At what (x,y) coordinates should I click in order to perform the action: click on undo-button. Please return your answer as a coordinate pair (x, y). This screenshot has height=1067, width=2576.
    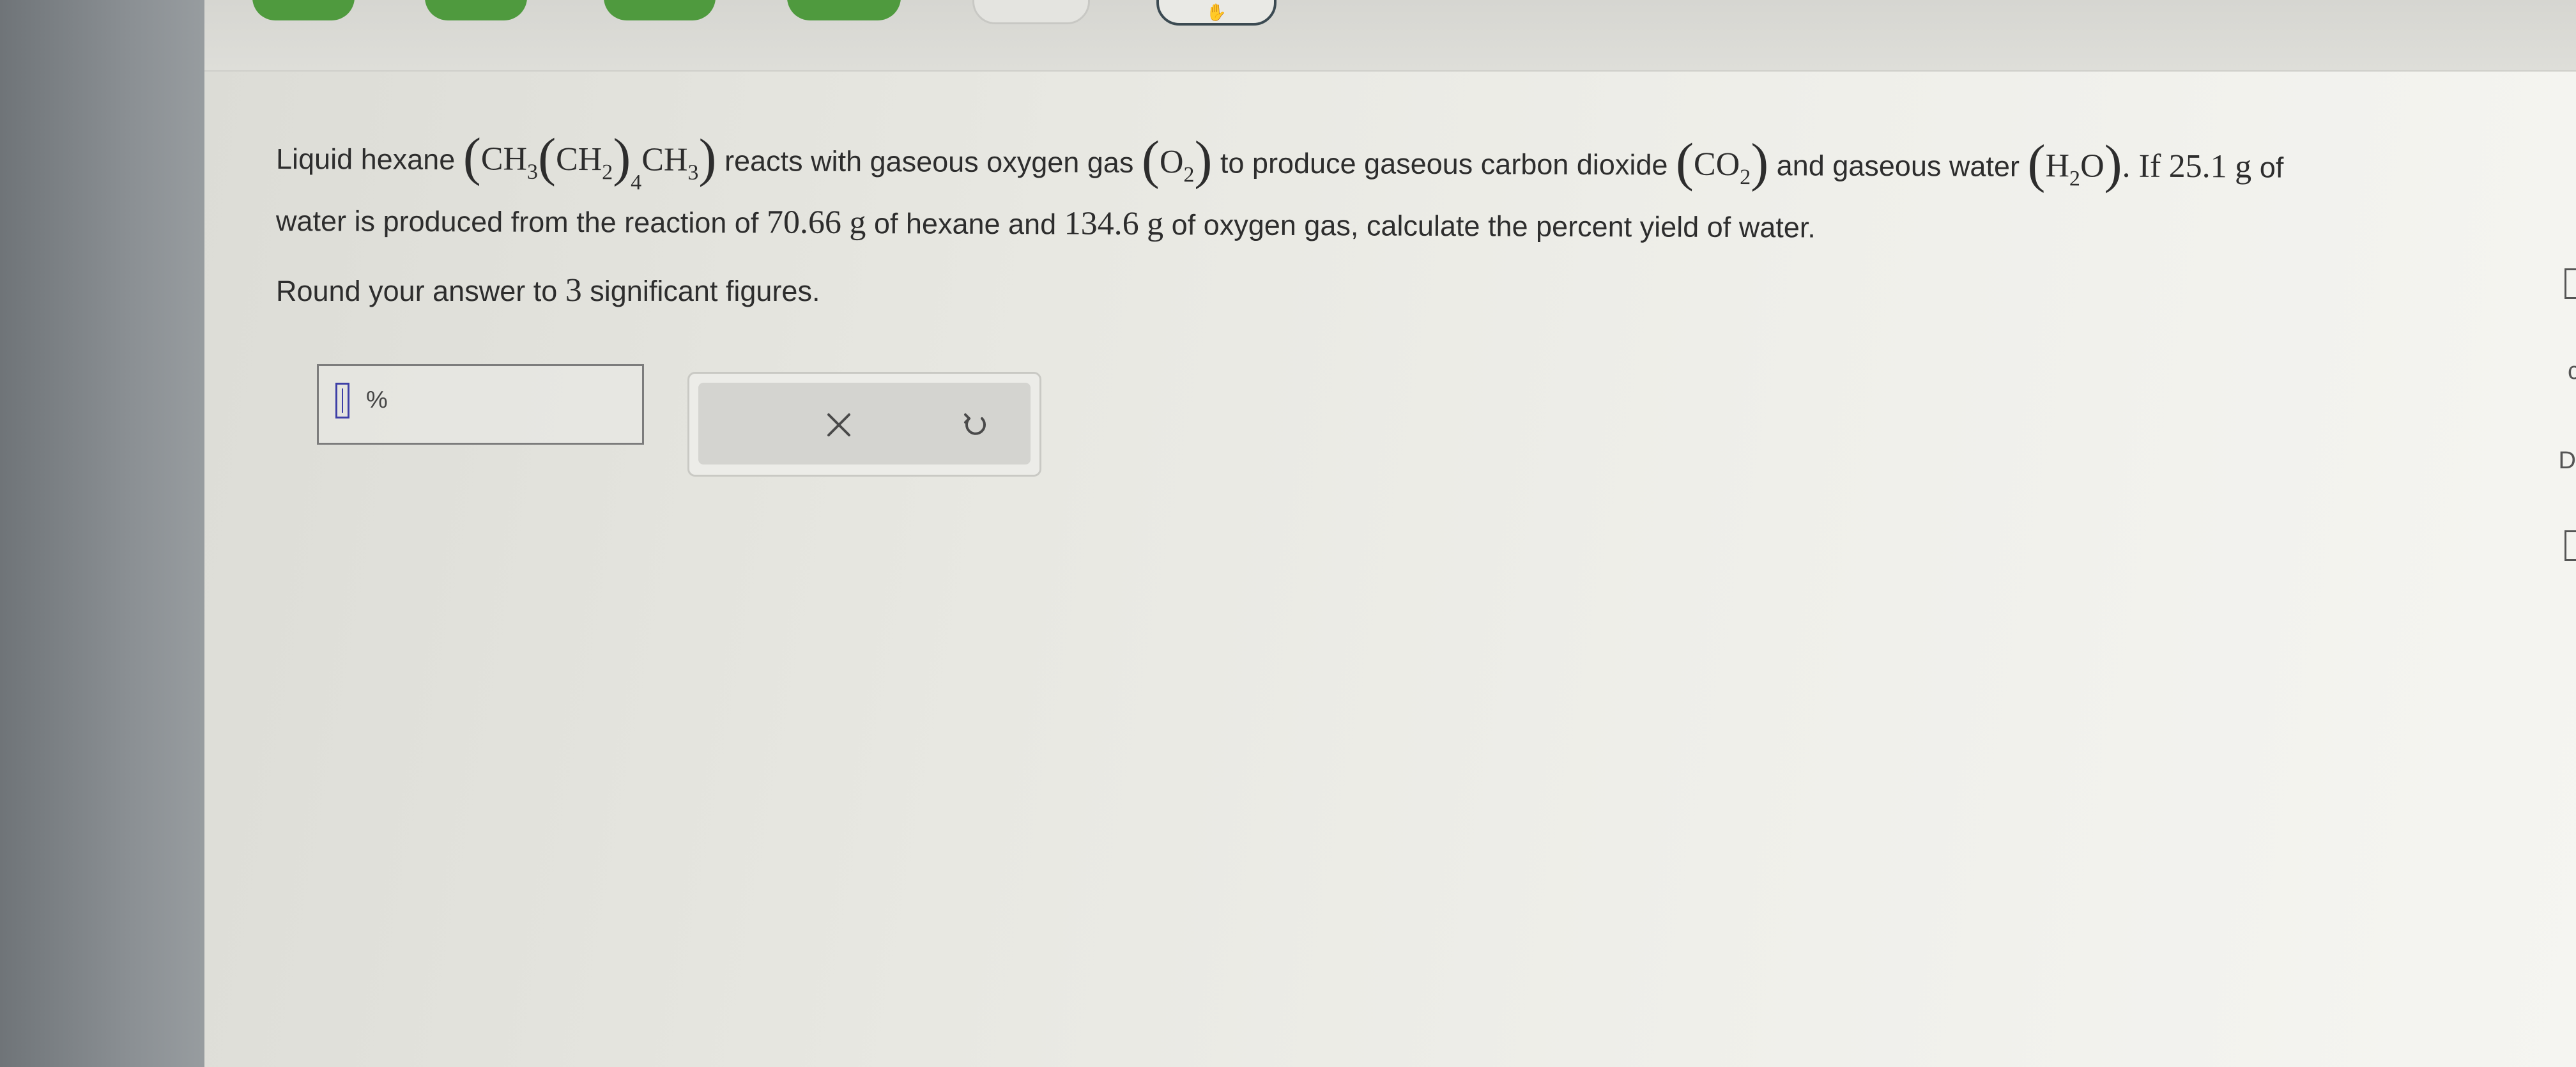
    Looking at the image, I should click on (976, 425).